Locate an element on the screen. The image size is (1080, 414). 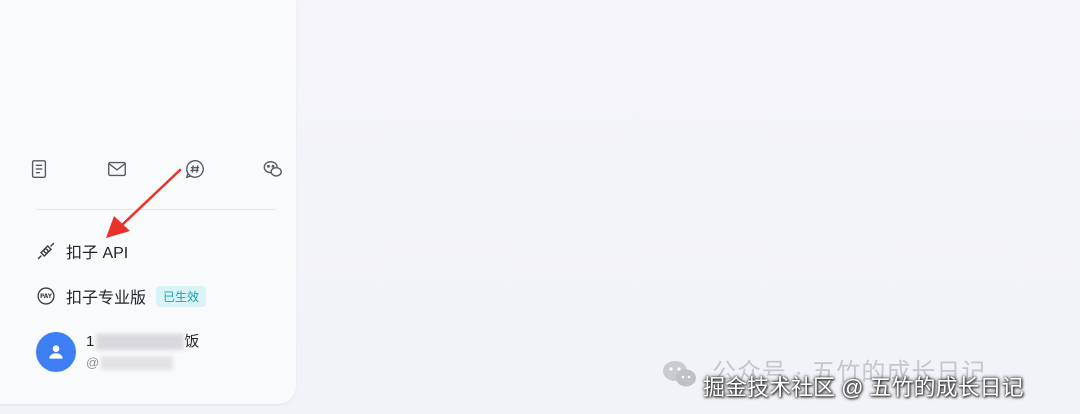
menu-item-label: 扣子 API is located at coordinates (97, 253).